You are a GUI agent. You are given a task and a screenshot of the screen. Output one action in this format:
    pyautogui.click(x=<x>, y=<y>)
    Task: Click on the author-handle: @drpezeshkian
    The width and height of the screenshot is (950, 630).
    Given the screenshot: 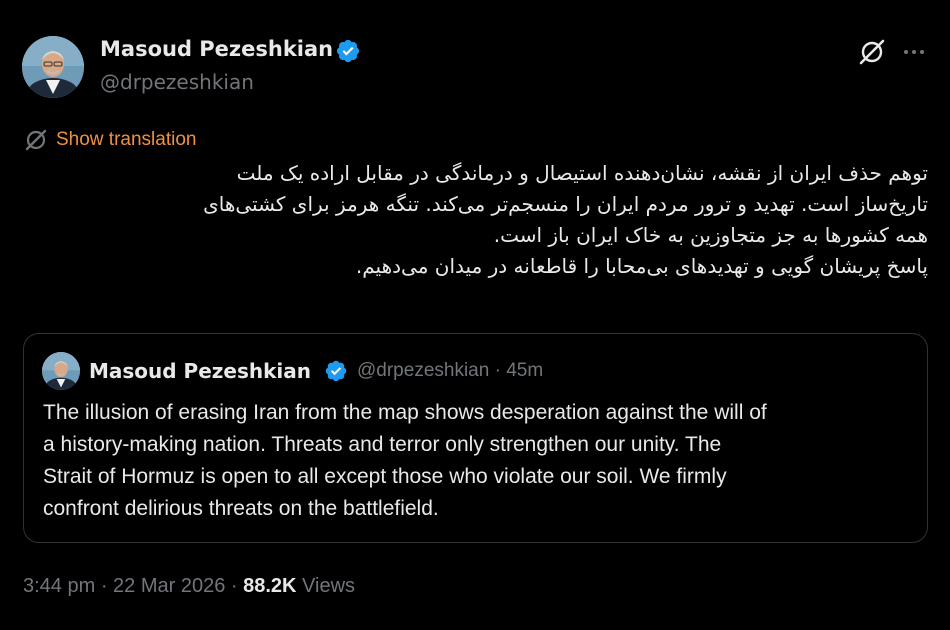 What is the action you would take?
    pyautogui.click(x=177, y=82)
    